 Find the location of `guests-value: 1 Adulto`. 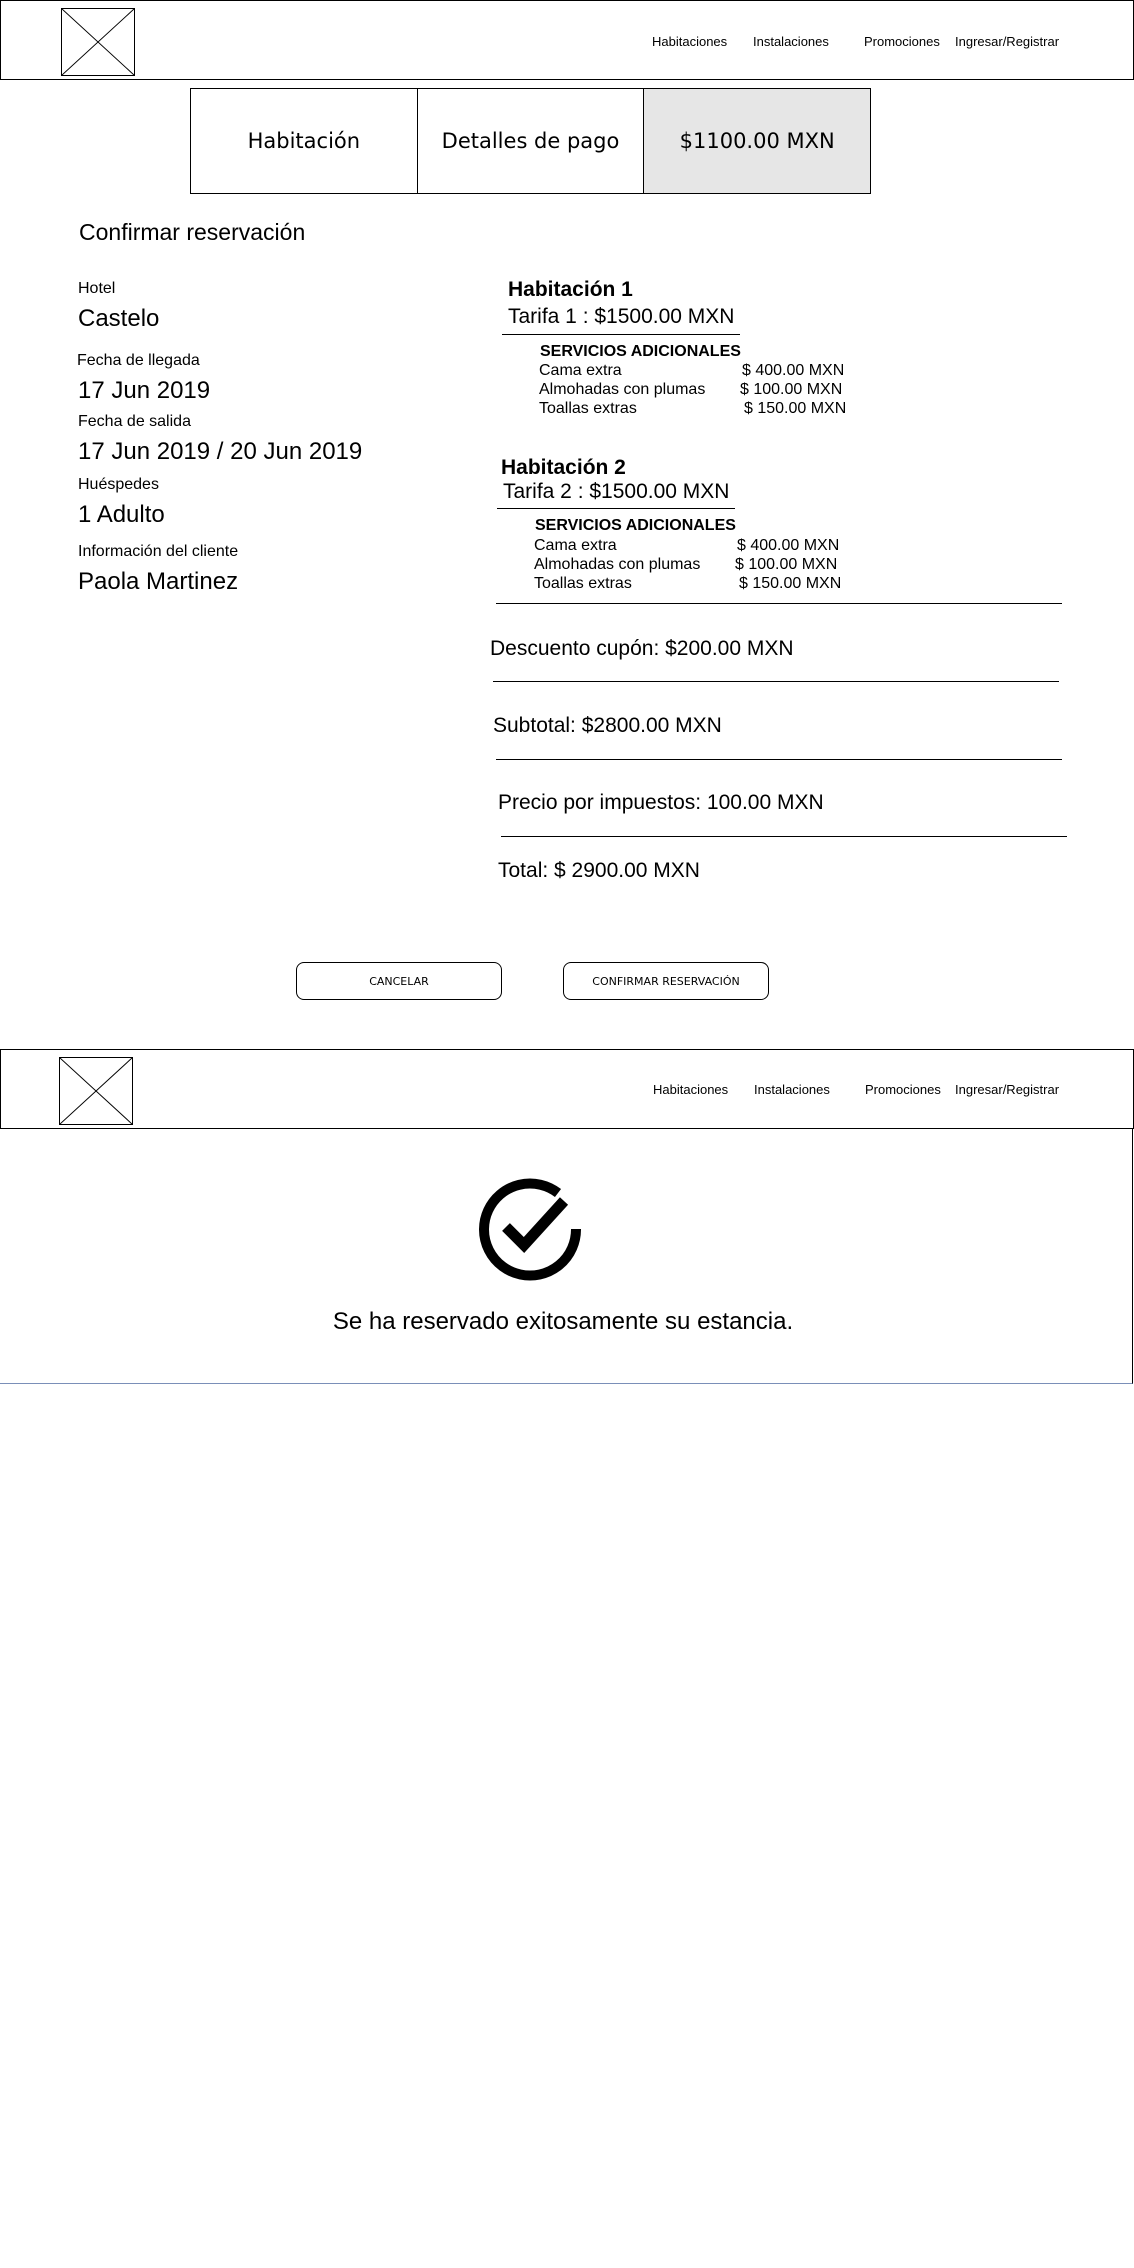

guests-value: 1 Adulto is located at coordinates (121, 514).